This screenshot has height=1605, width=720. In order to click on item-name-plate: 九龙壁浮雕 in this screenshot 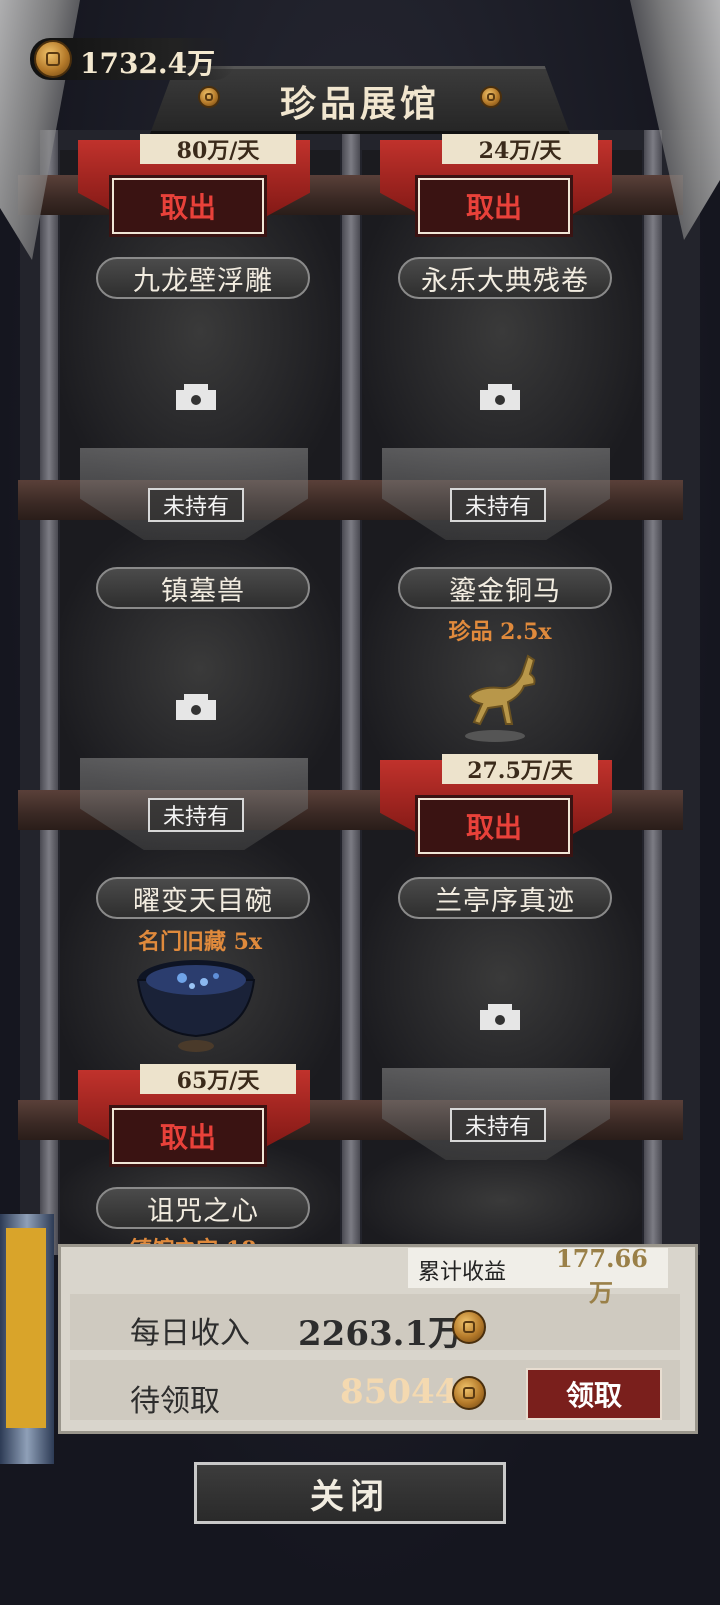, I will do `click(203, 278)`.